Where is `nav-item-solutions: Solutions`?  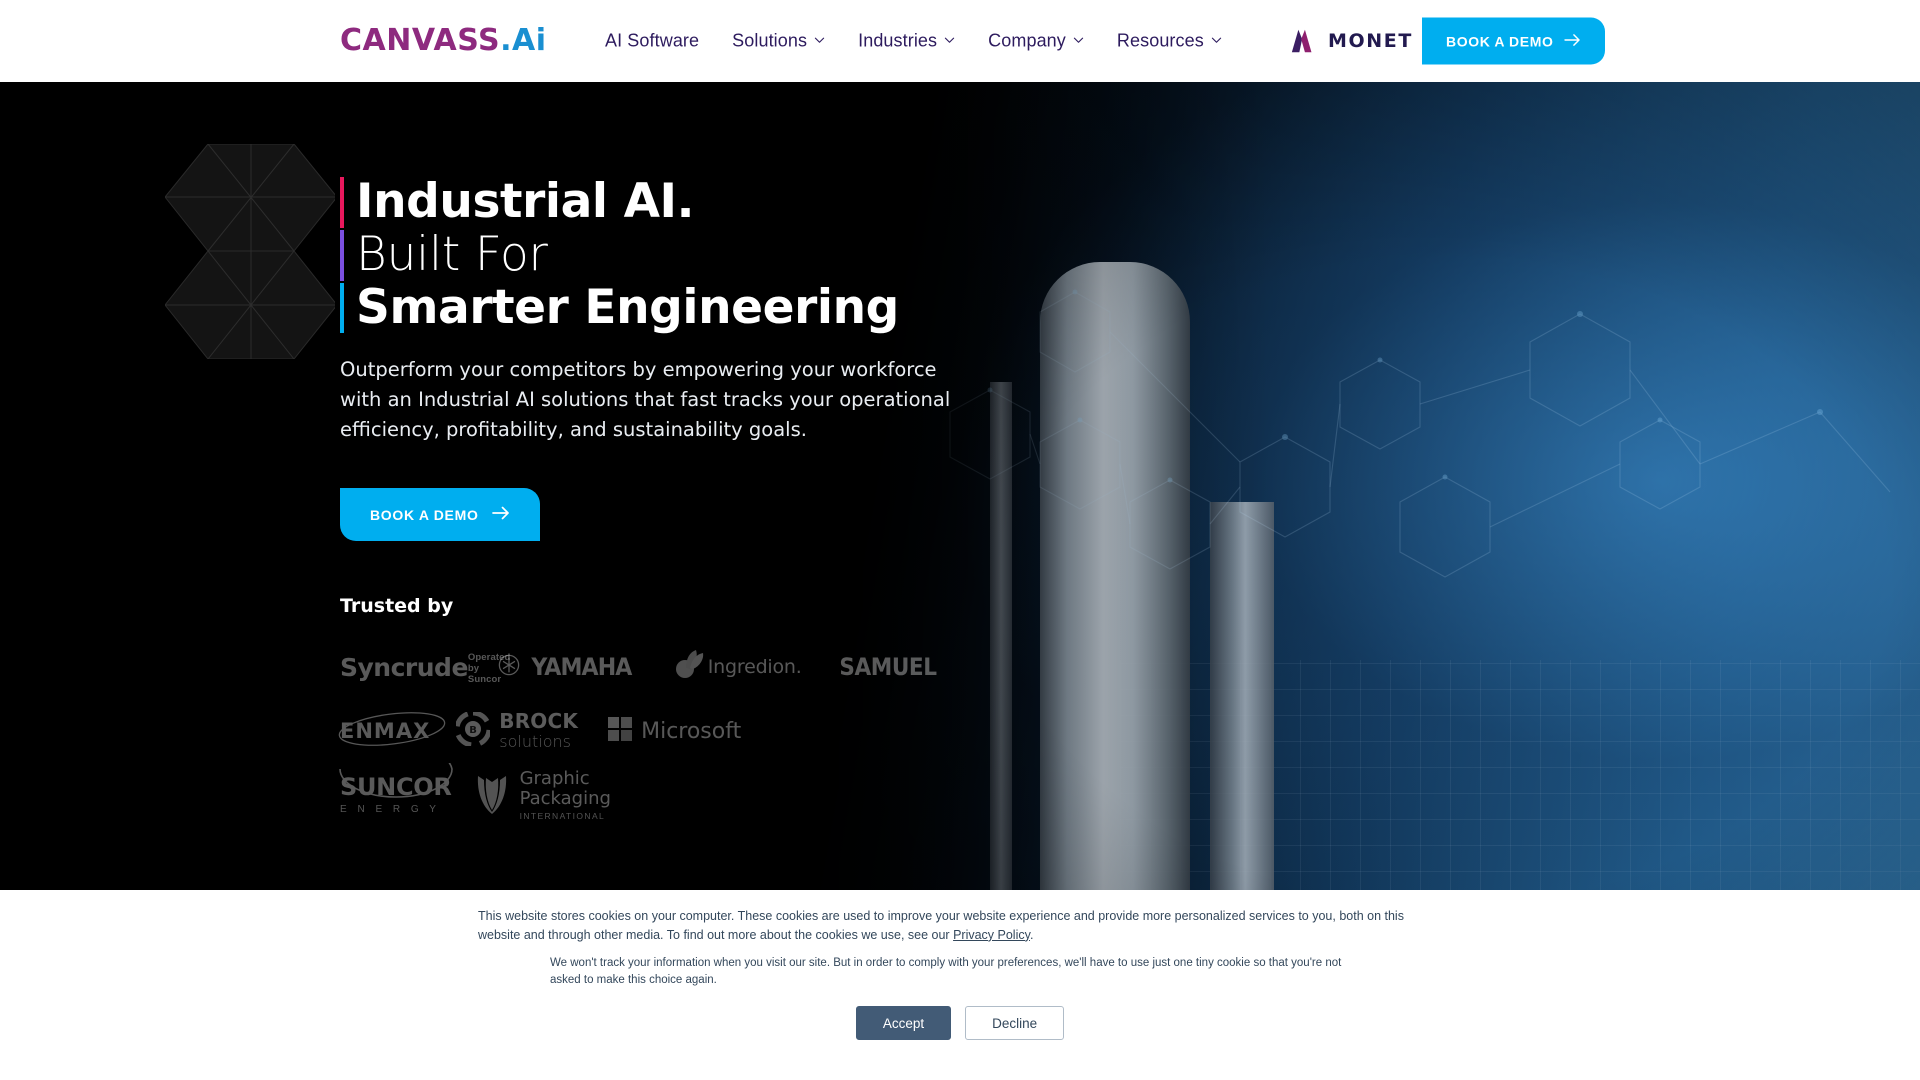 nav-item-solutions: Solutions is located at coordinates (778, 41).